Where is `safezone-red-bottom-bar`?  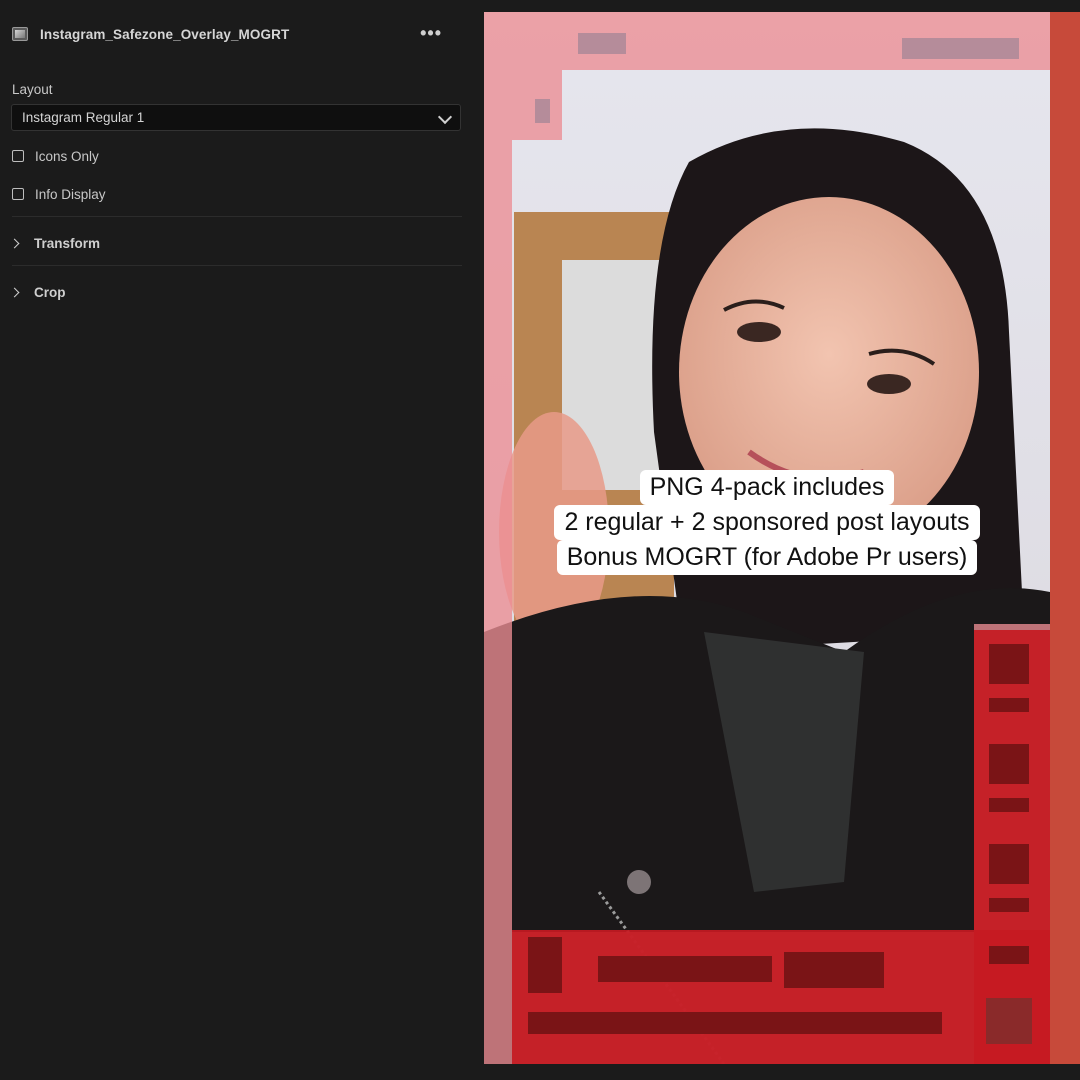
safezone-red-bottom-bar is located at coordinates (781, 997).